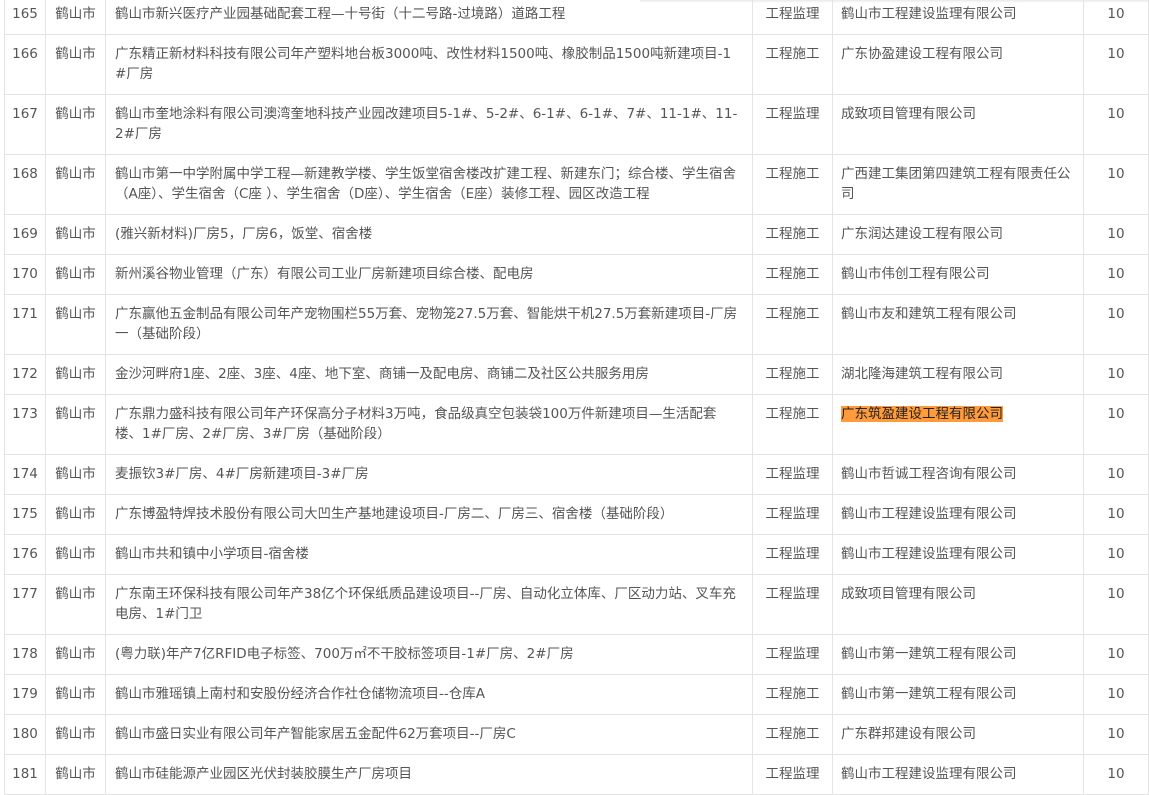 The height and width of the screenshot is (795, 1149). I want to click on cell-company: 鹤山市伟创工程有限公司, so click(958, 274).